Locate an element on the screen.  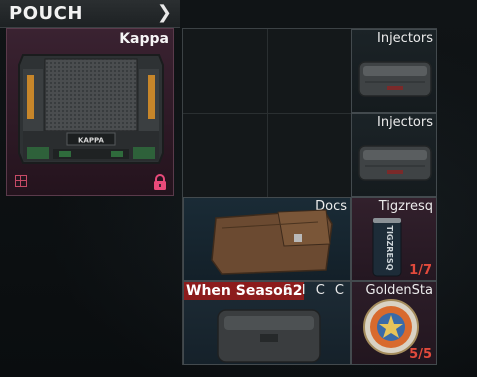
item-count: 1/7 is located at coordinates (420, 270).